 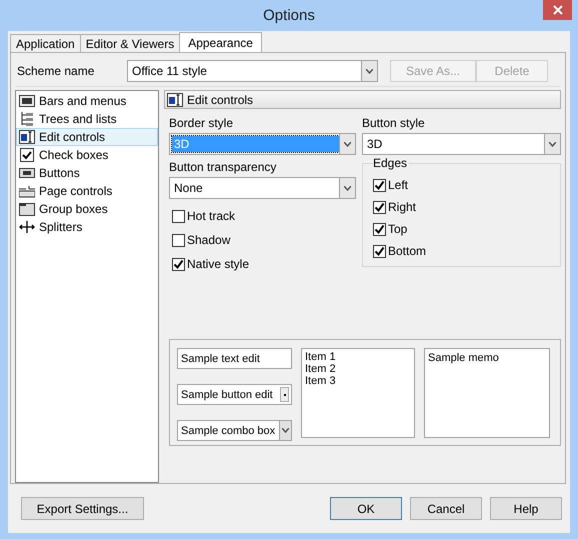 I want to click on close-icon, so click(x=557, y=10).